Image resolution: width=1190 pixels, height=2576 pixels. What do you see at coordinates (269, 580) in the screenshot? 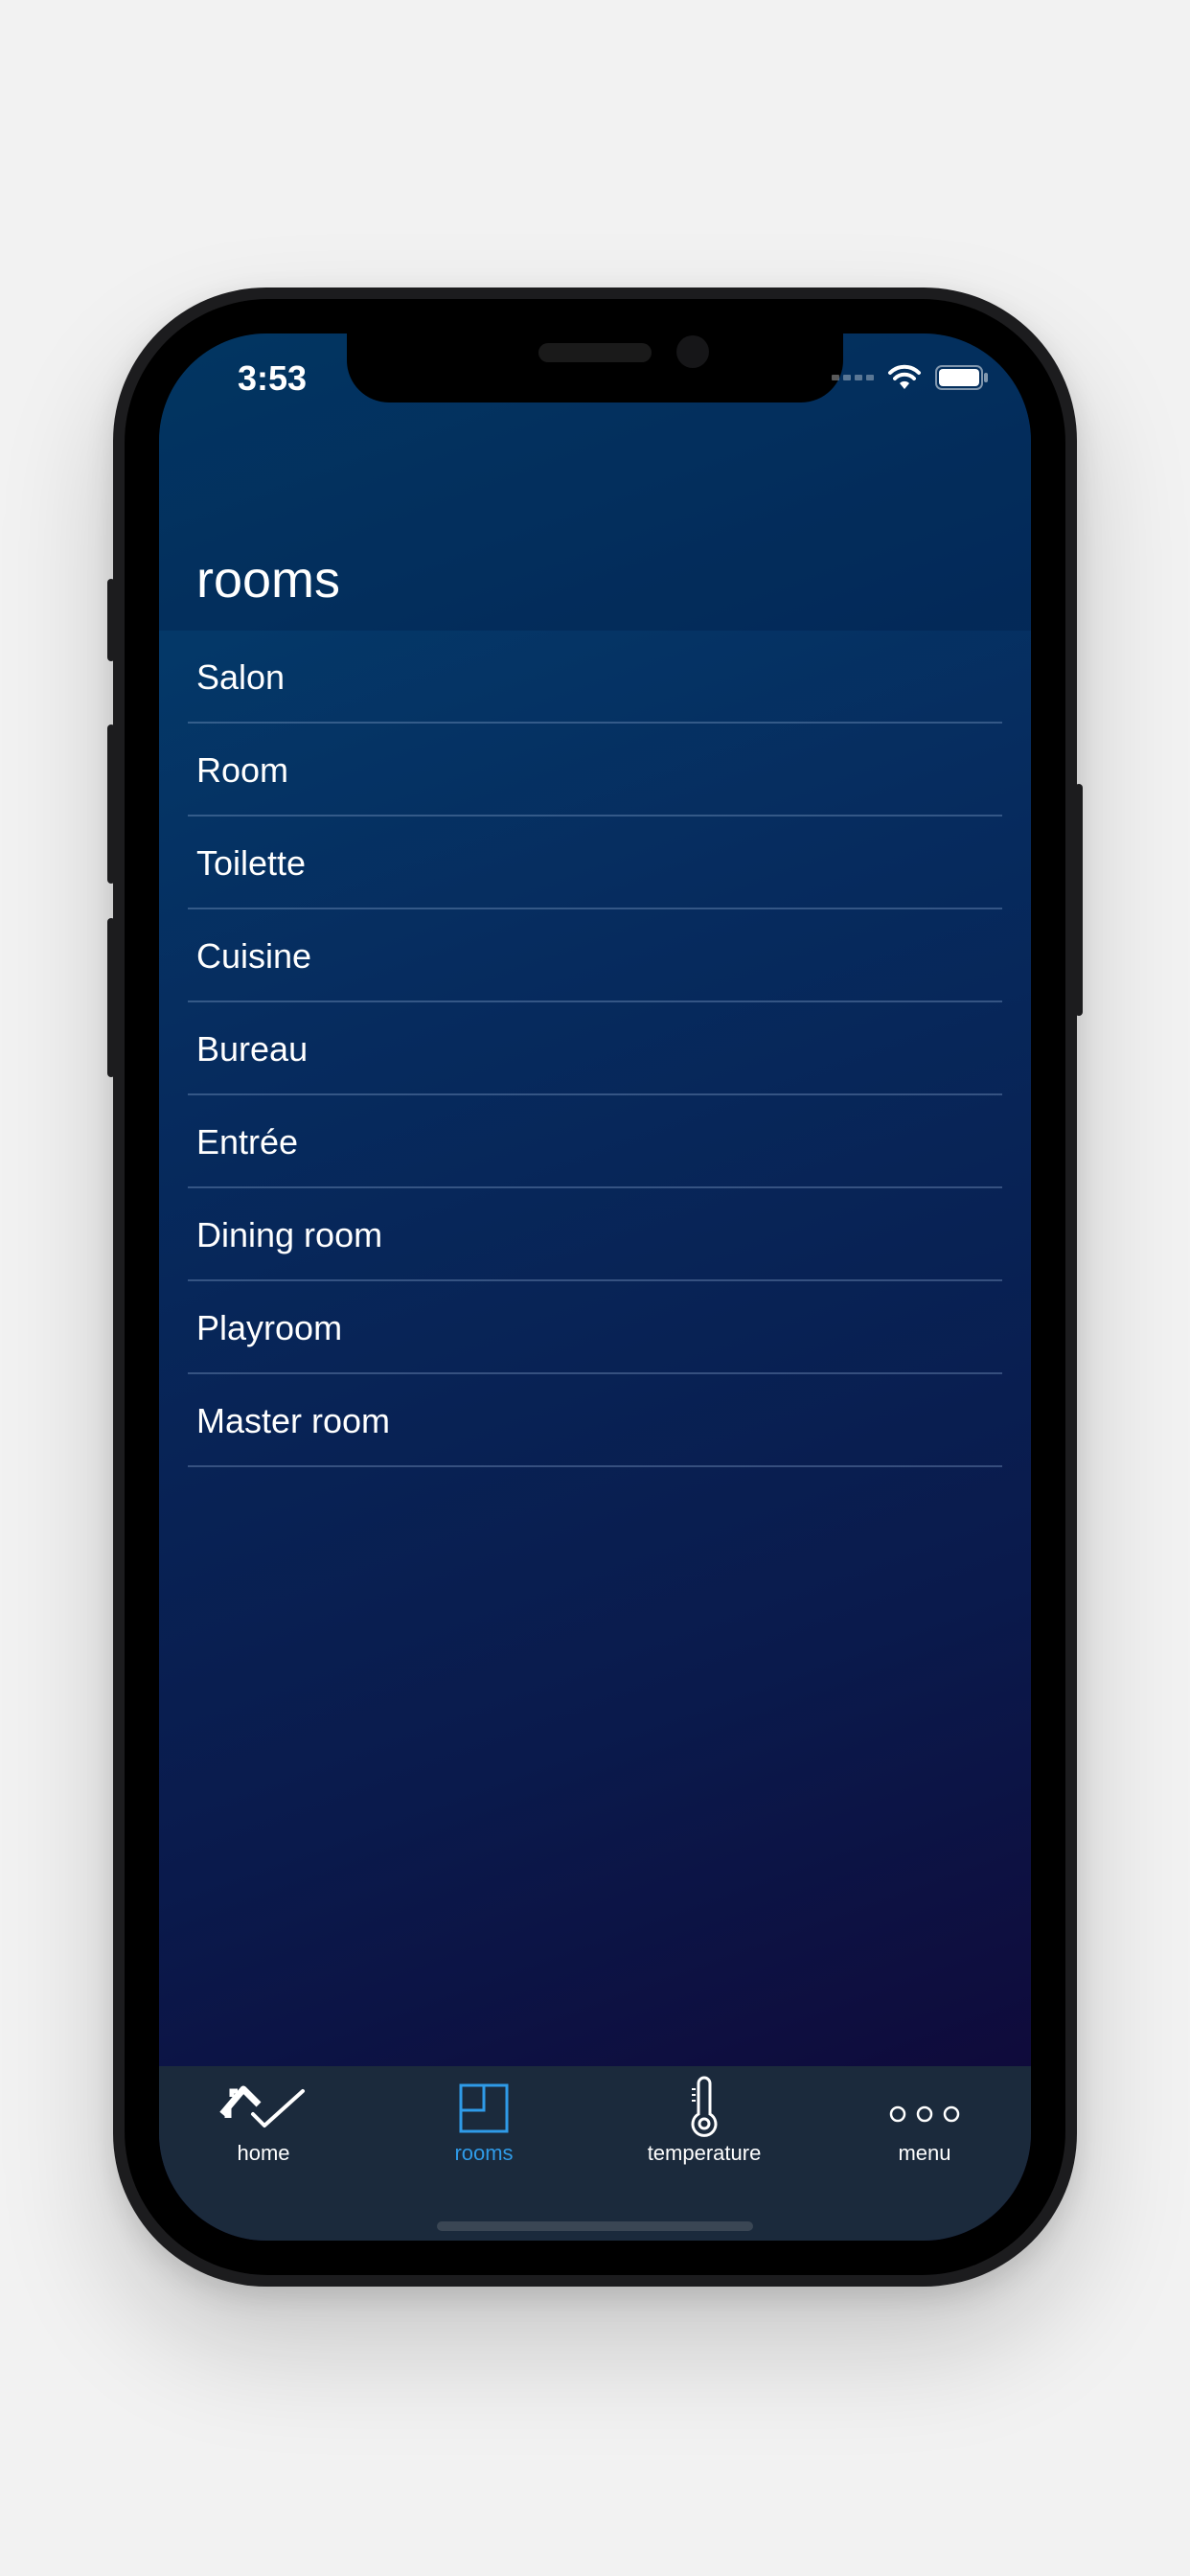
I see `page-title: rooms` at bounding box center [269, 580].